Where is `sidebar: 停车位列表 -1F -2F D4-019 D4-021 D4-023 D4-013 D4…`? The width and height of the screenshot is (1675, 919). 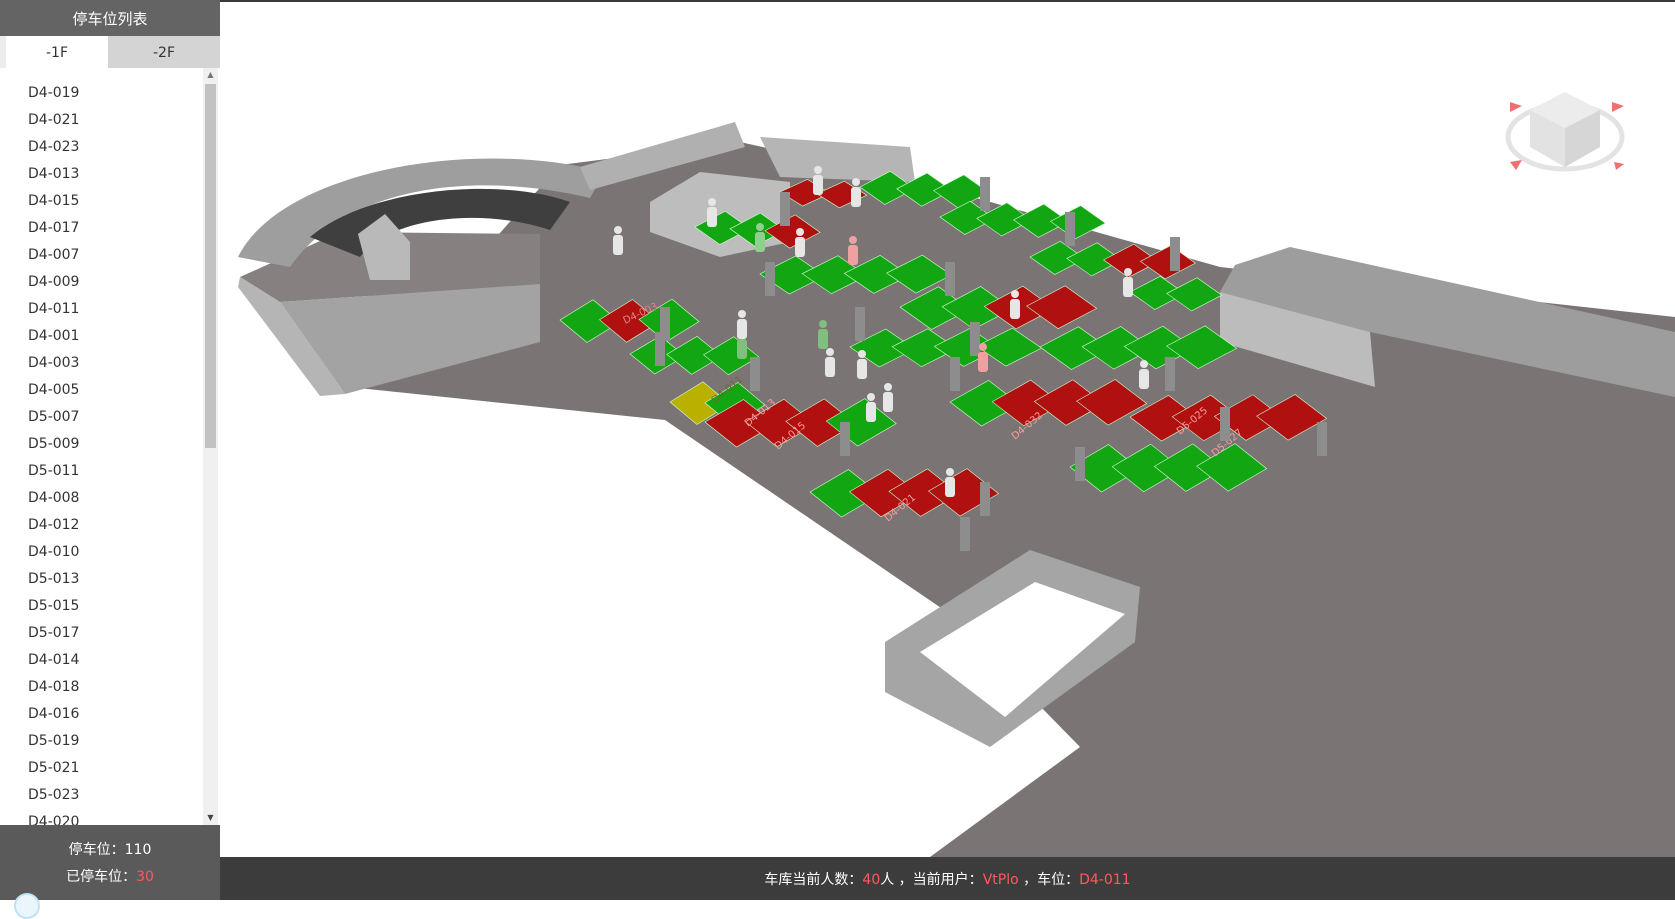
sidebar: 停车位列表 -1F -2F D4-019 D4-021 D4-023 D4-013 D4… is located at coordinates (110, 459).